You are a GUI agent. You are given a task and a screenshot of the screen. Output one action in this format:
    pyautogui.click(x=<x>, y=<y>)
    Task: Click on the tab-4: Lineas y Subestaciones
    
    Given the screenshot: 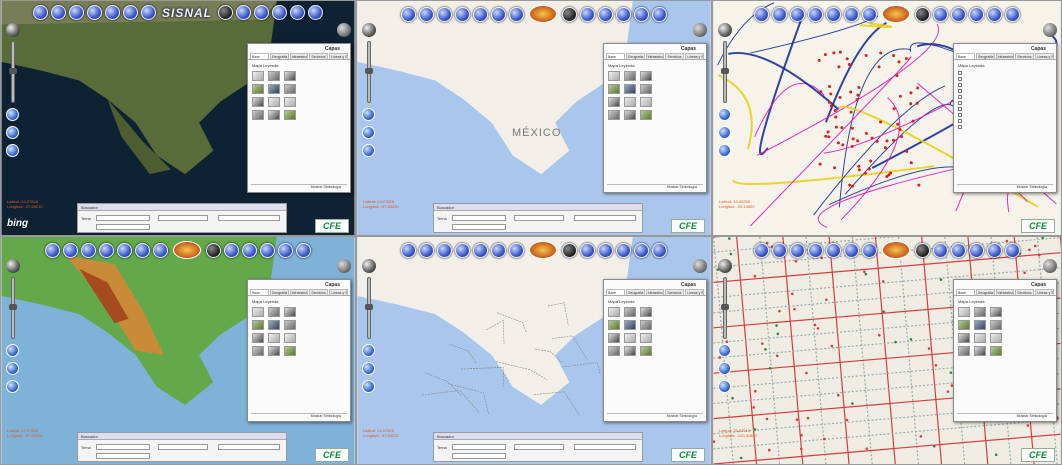 What is the action you would take?
    pyautogui.click(x=694, y=292)
    